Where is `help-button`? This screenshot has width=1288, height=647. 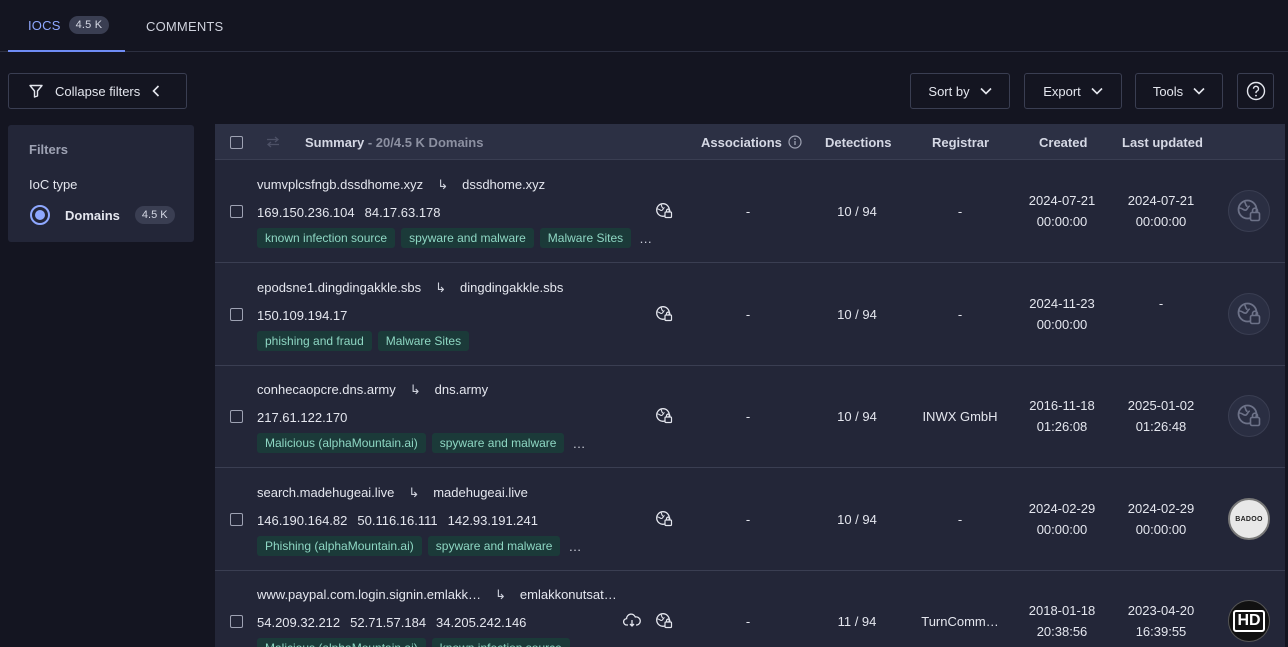
help-button is located at coordinates (1255, 91).